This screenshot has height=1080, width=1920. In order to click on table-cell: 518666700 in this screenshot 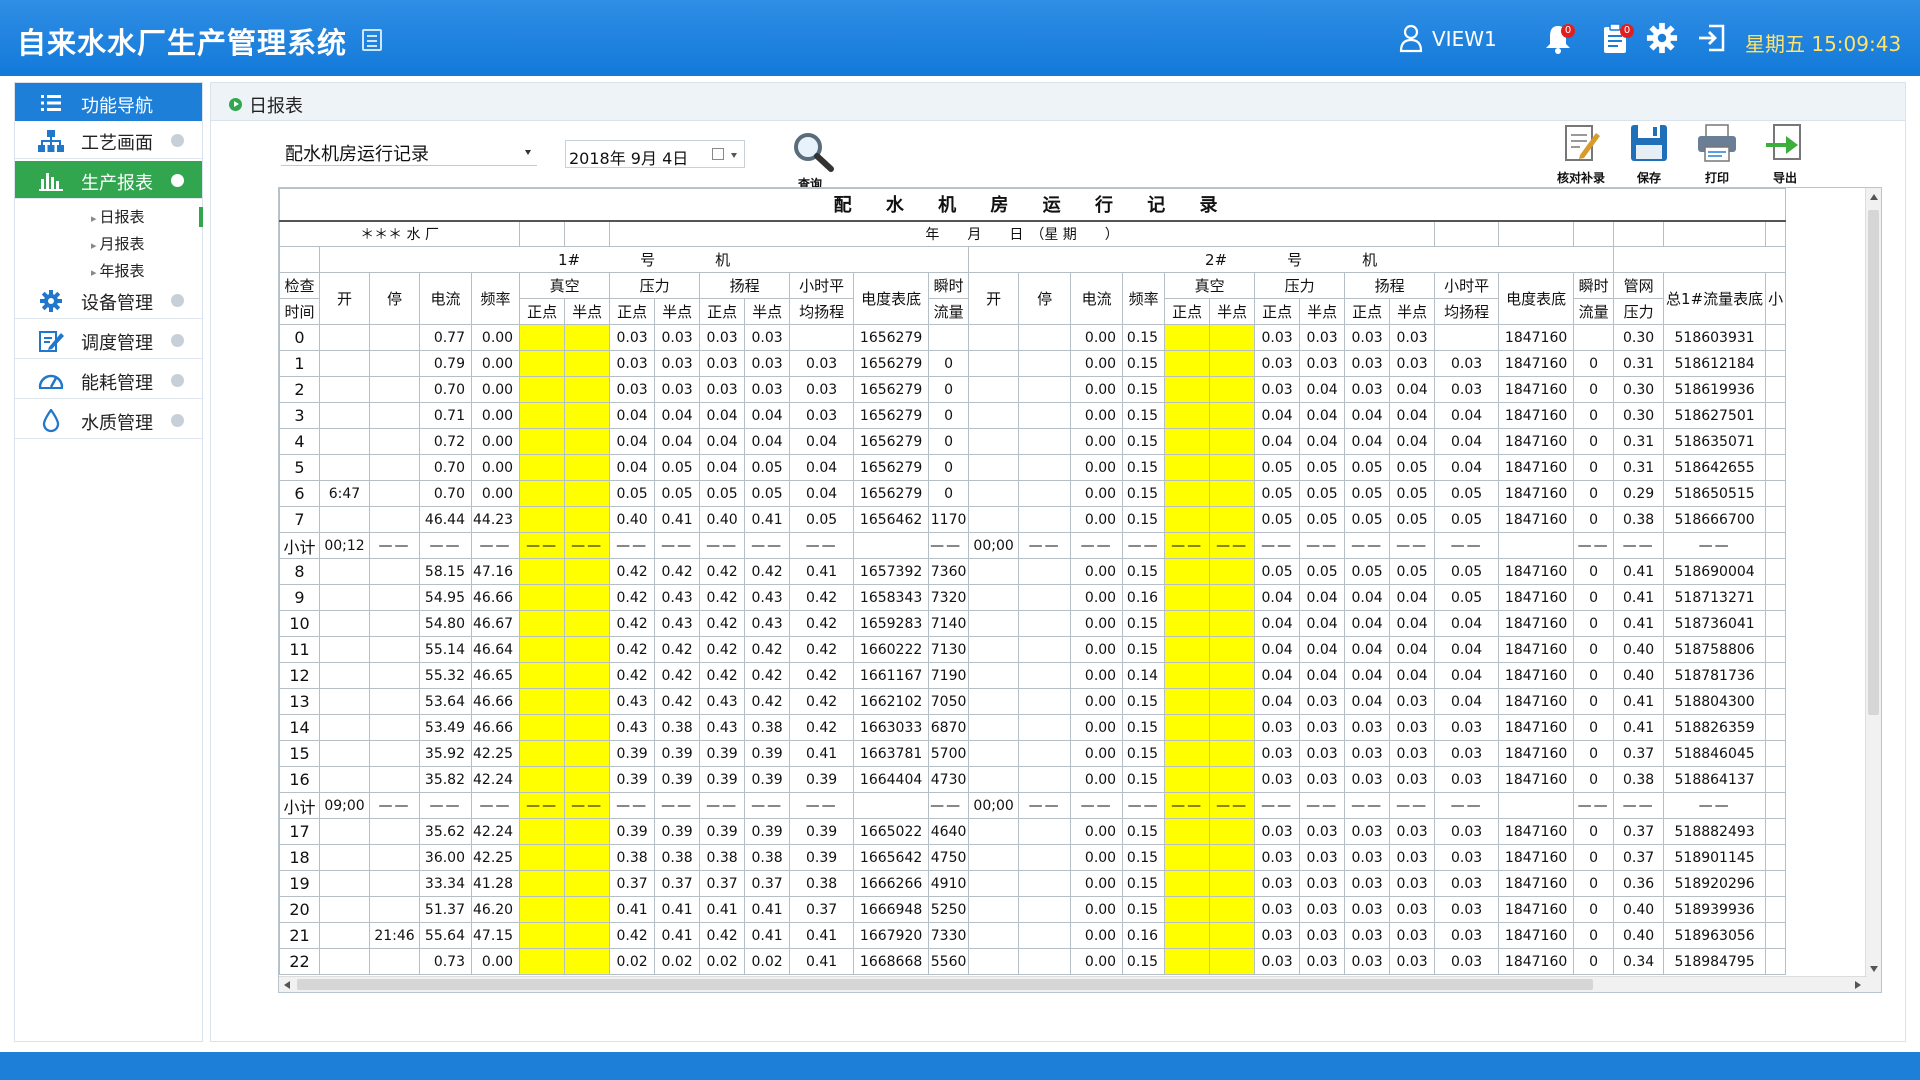, I will do `click(1715, 519)`.